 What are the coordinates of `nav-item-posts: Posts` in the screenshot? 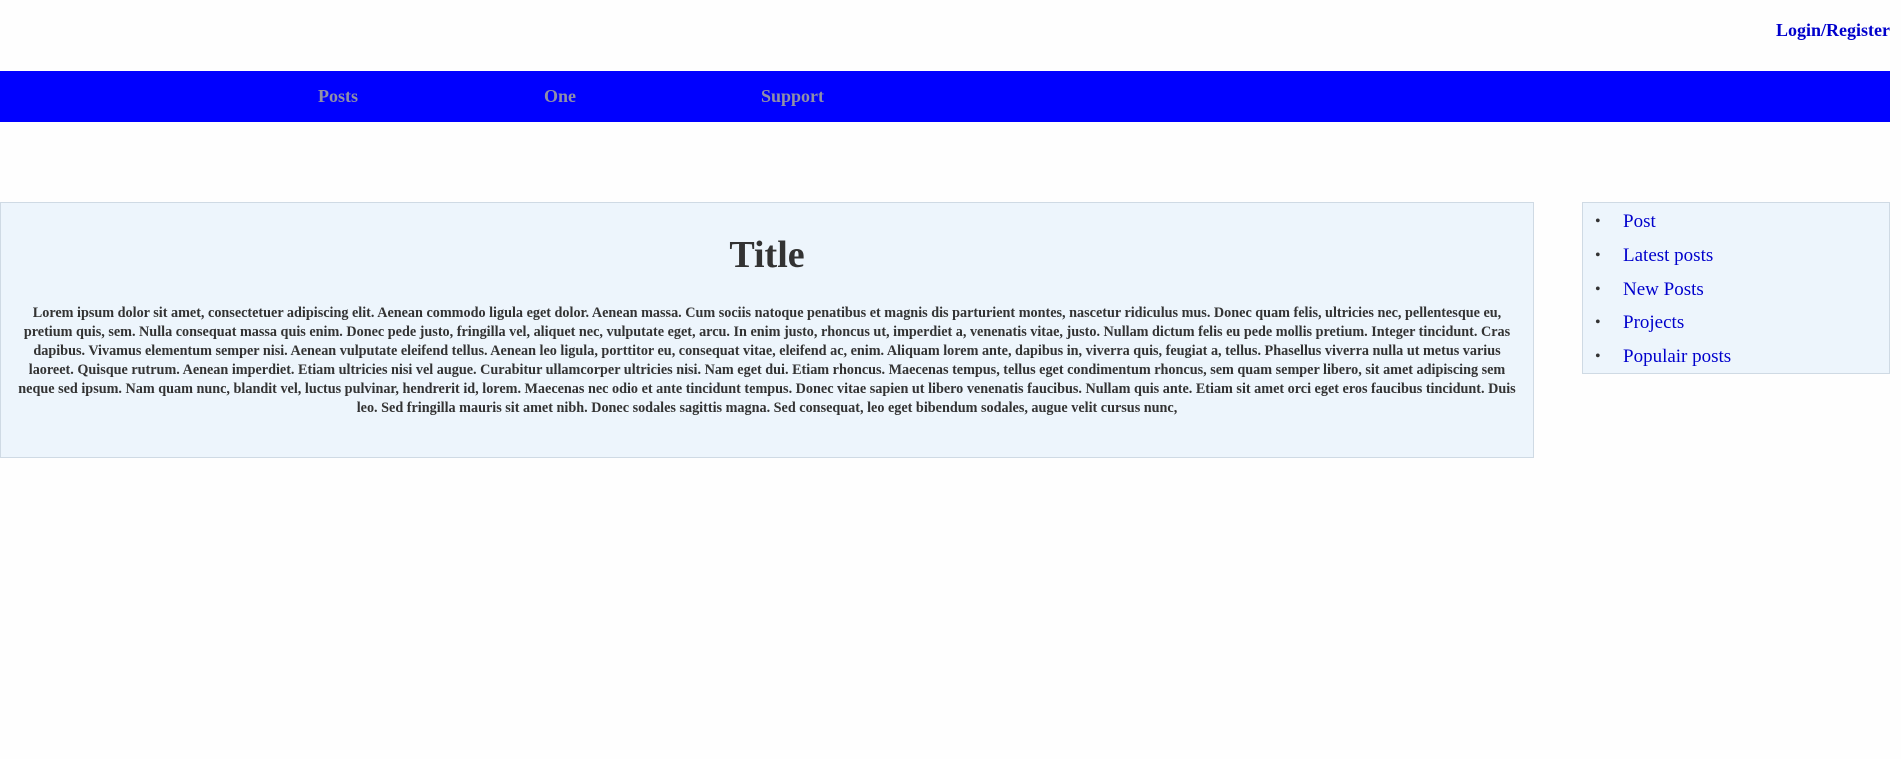 It's located at (338, 96).